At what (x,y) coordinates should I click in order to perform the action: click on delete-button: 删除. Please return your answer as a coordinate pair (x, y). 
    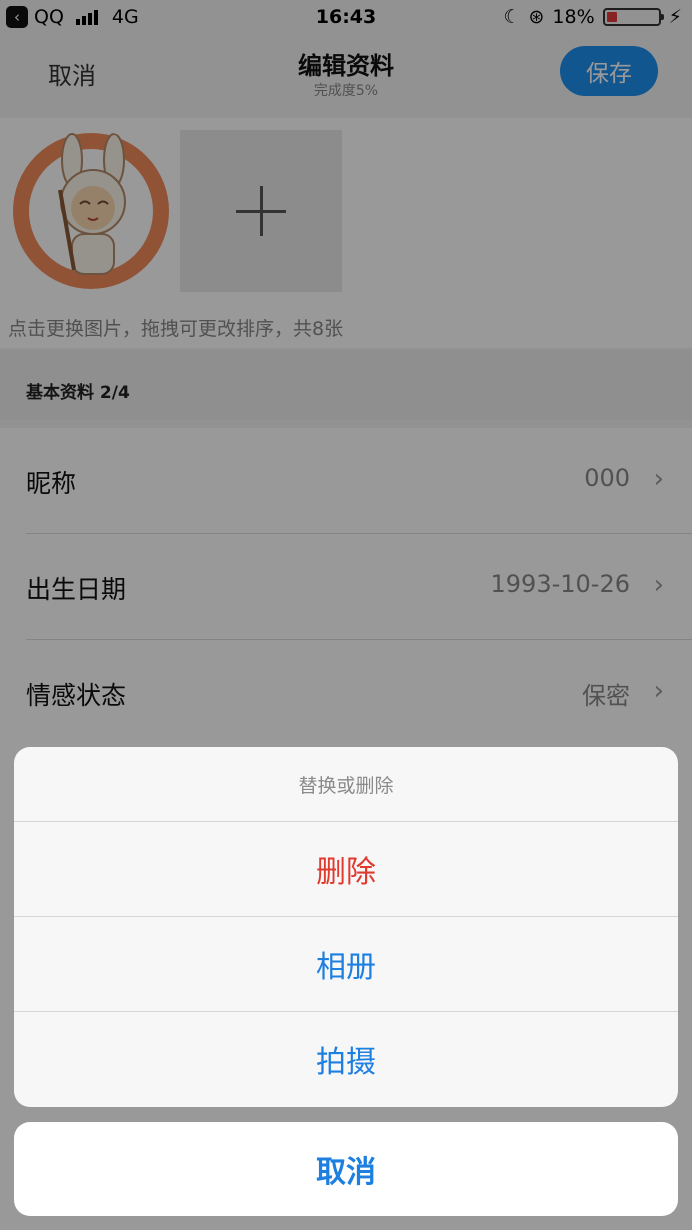
    Looking at the image, I should click on (346, 868).